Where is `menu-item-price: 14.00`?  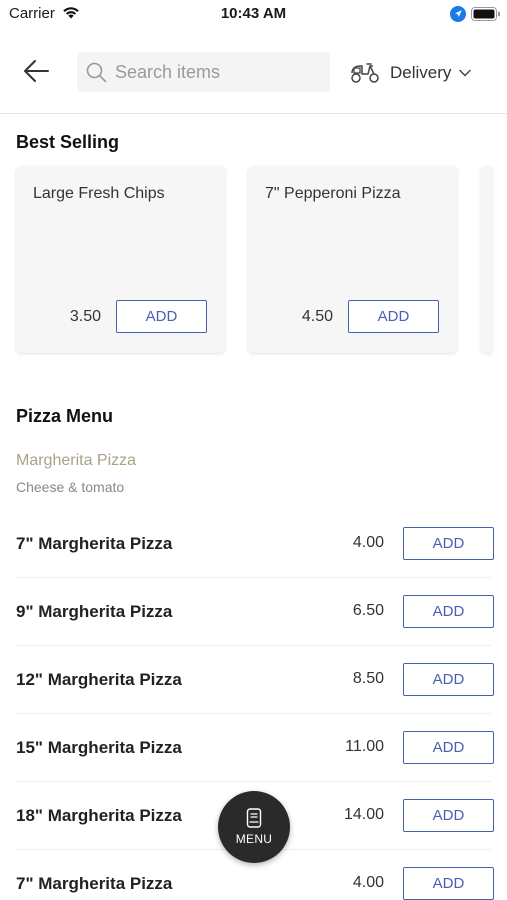 menu-item-price: 14.00 is located at coordinates (363, 814).